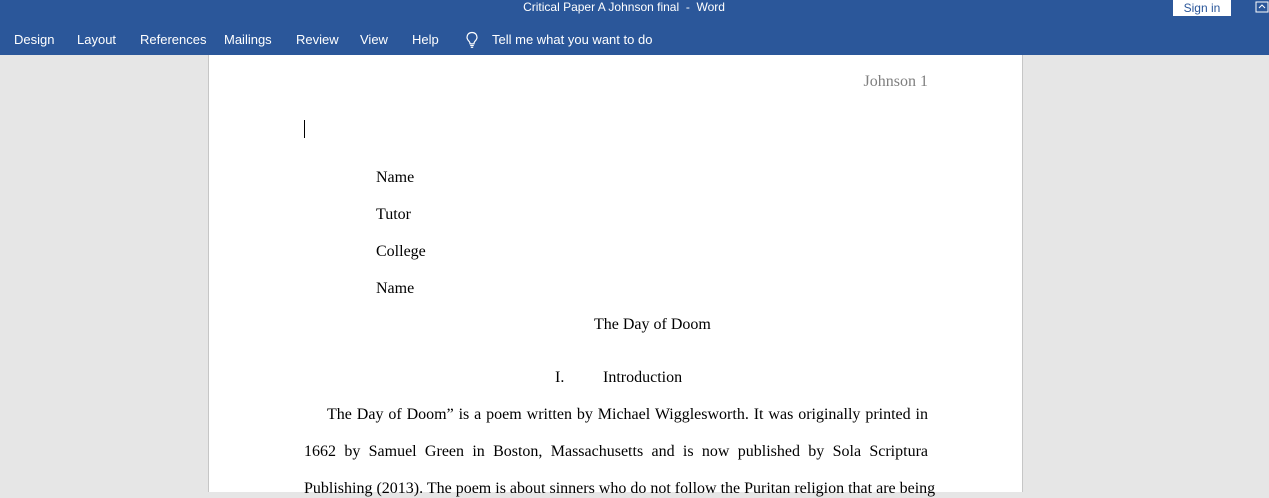 This screenshot has height=498, width=1269. What do you see at coordinates (652, 324) in the screenshot?
I see `document-title: The Day of Doom` at bounding box center [652, 324].